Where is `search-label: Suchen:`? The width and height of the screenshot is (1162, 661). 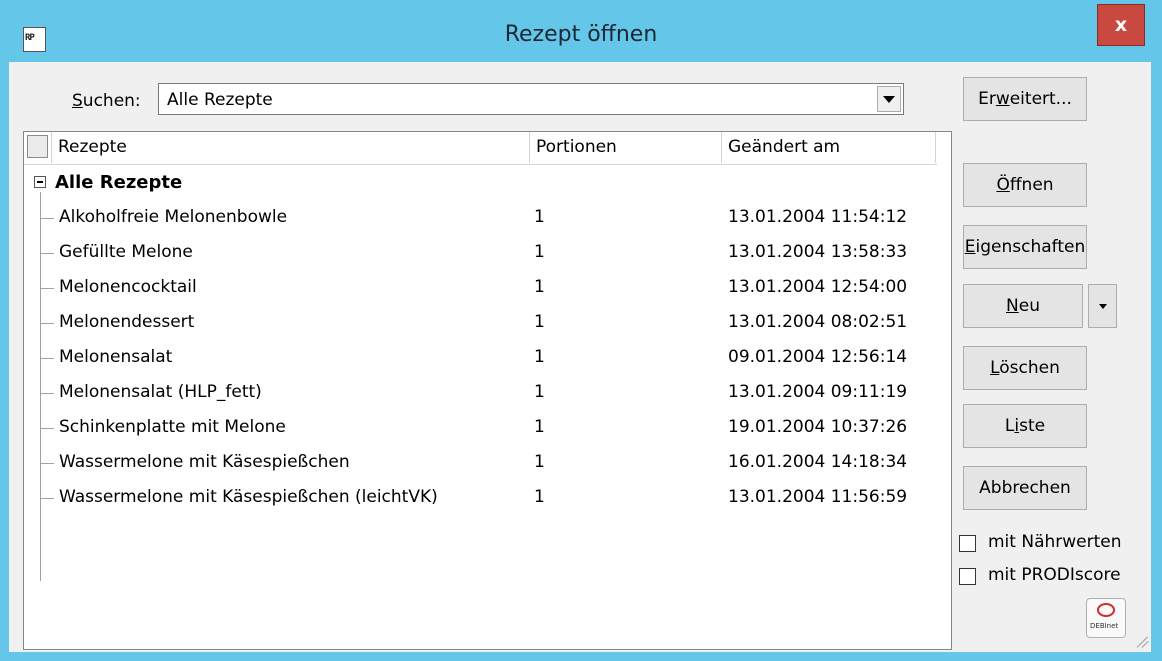 search-label: Suchen: is located at coordinates (106, 101).